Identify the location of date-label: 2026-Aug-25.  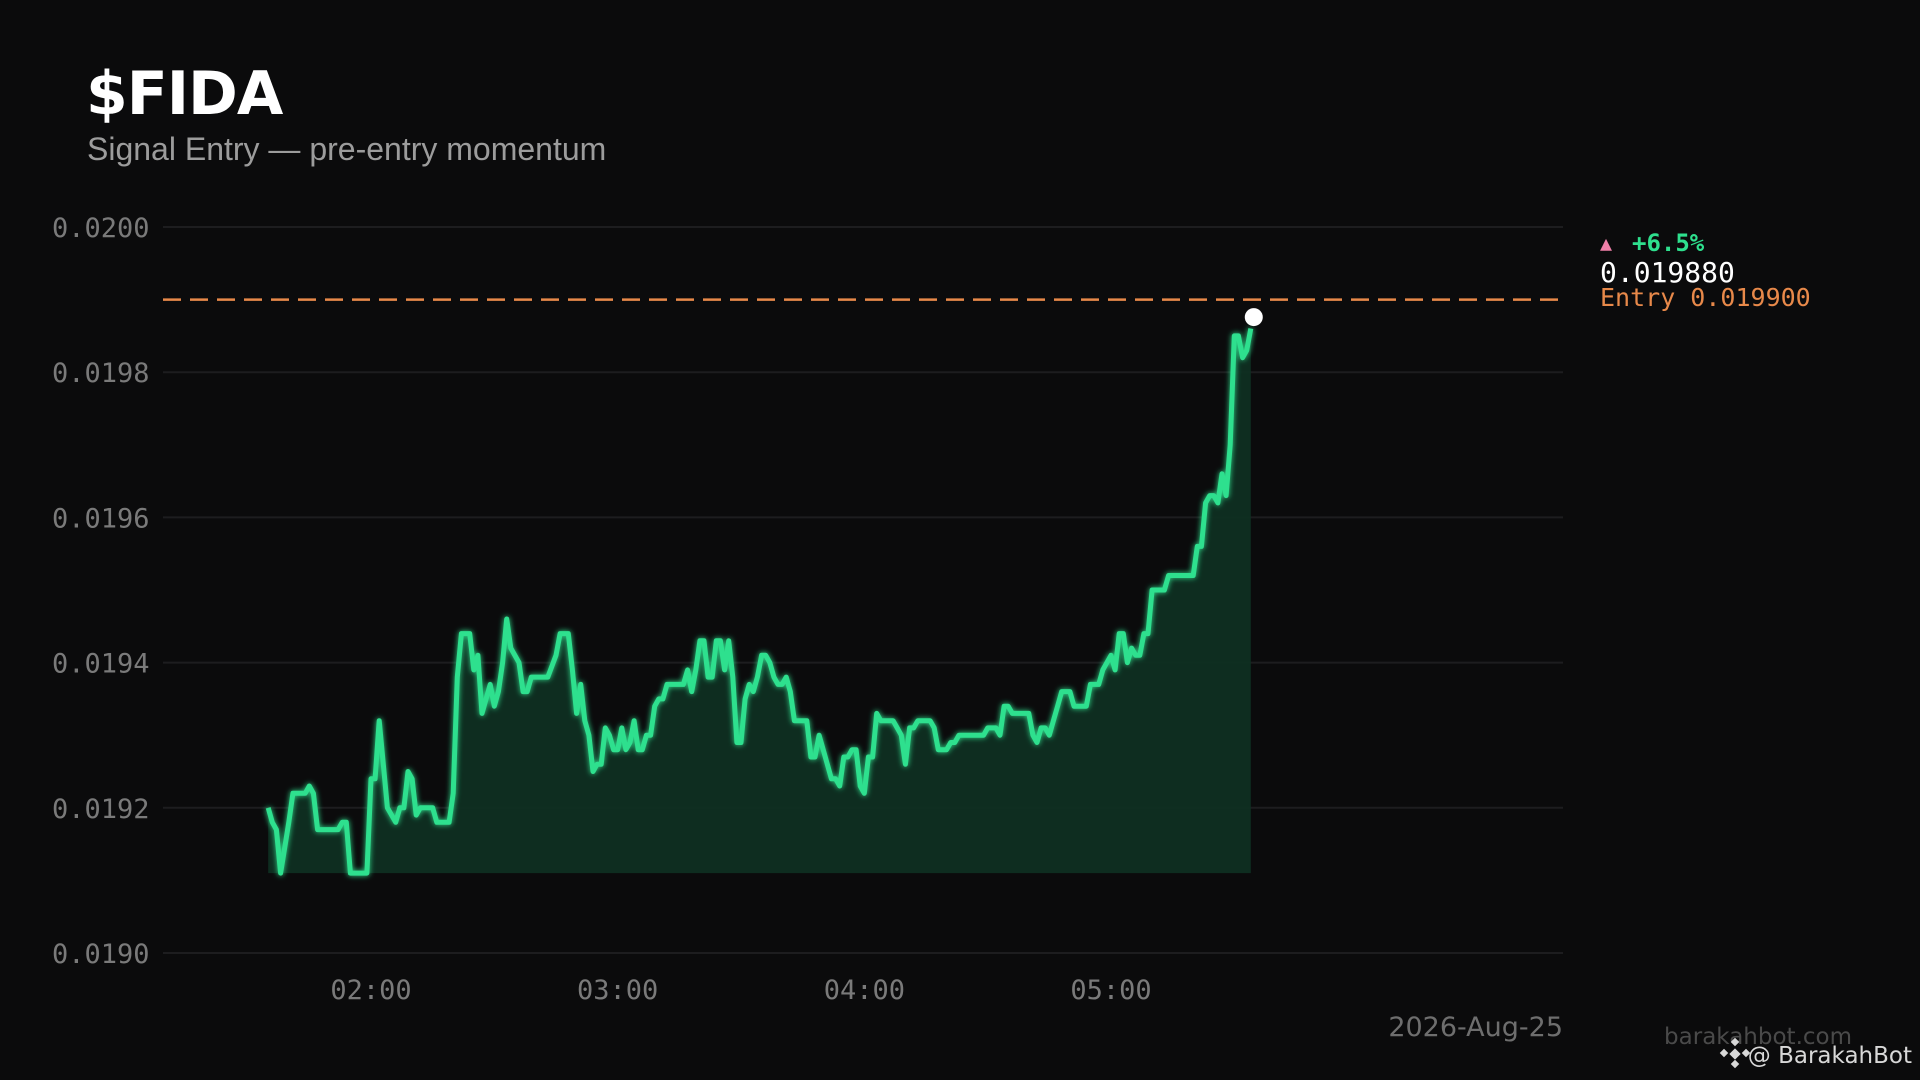
(1475, 1027).